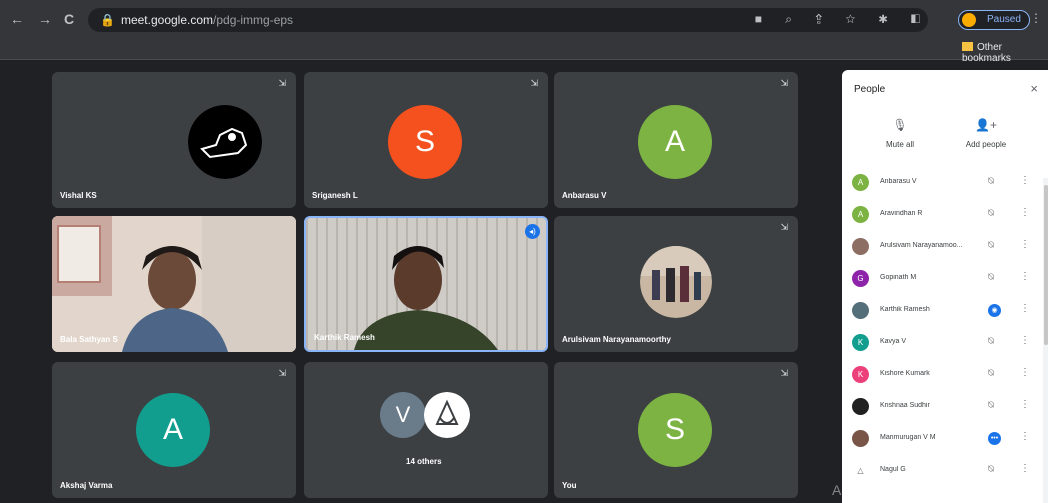  What do you see at coordinates (870, 89) in the screenshot?
I see `panel-title: People` at bounding box center [870, 89].